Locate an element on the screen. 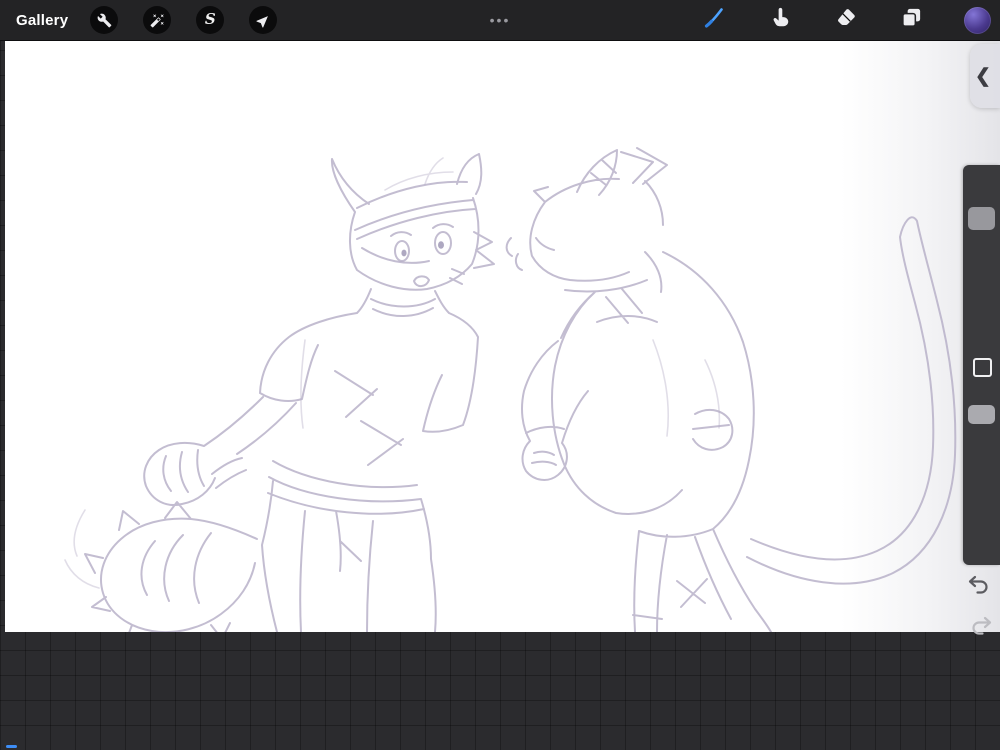 Image resolution: width=1000 pixels, height=750 pixels. adjustments-button is located at coordinates (157, 20).